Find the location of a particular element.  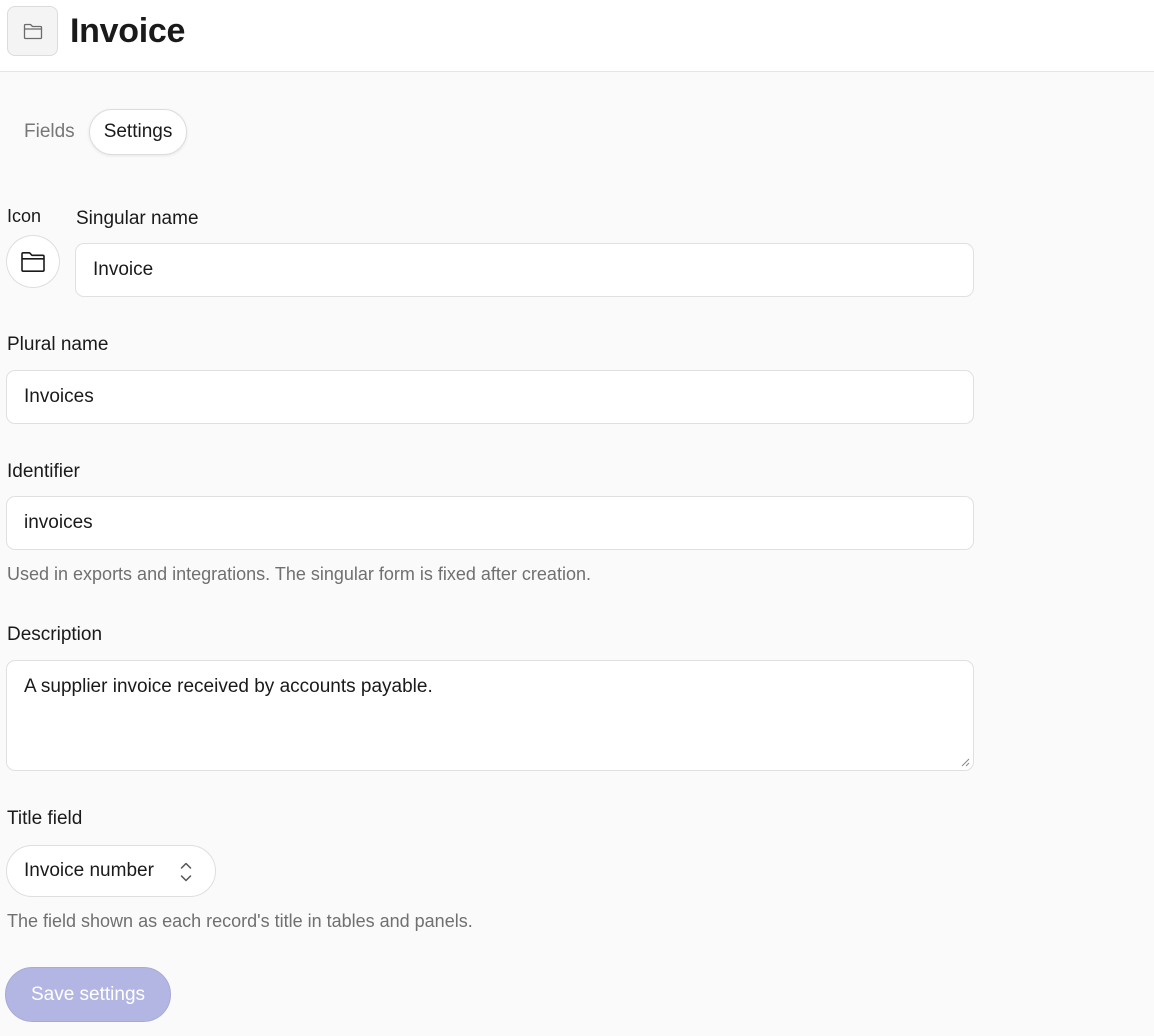

plural-name-label: Plural name is located at coordinates (58, 344).